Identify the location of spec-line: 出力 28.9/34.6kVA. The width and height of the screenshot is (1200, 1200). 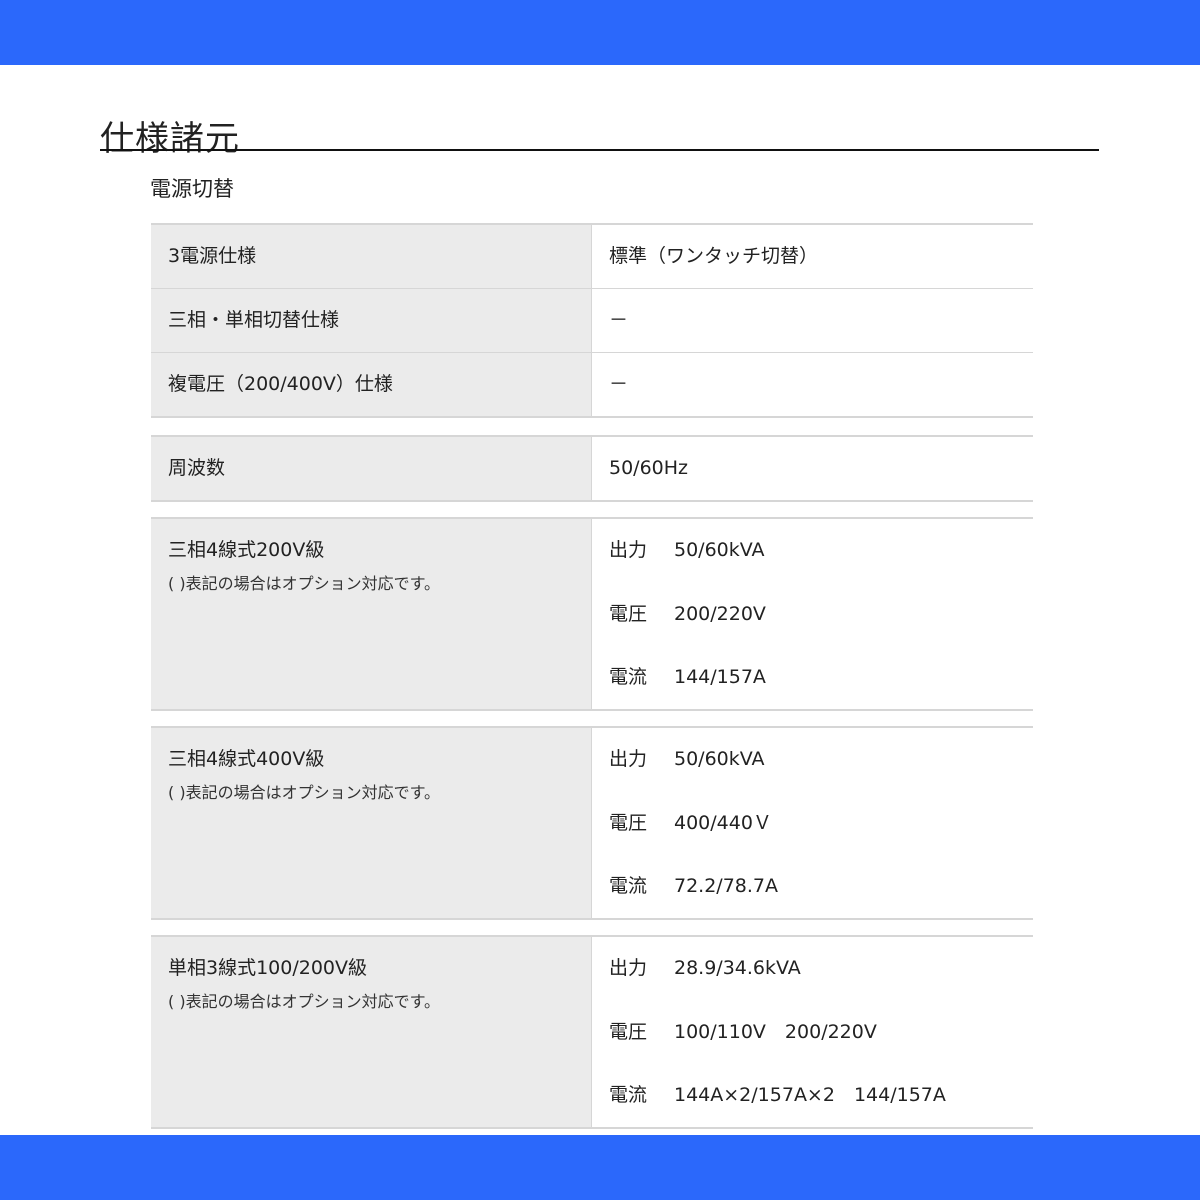
(821, 987).